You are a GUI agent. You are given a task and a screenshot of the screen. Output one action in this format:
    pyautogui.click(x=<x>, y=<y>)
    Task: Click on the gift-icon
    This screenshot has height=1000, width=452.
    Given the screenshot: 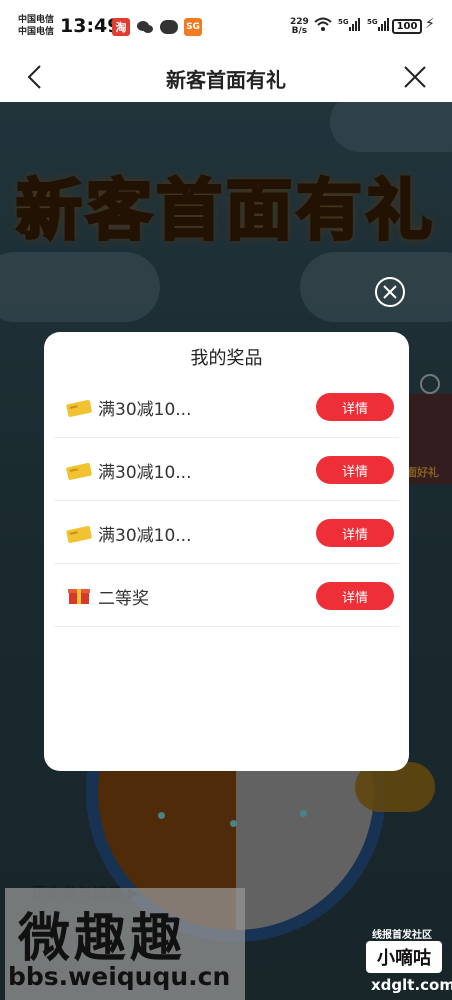 What is the action you would take?
    pyautogui.click(x=79, y=596)
    